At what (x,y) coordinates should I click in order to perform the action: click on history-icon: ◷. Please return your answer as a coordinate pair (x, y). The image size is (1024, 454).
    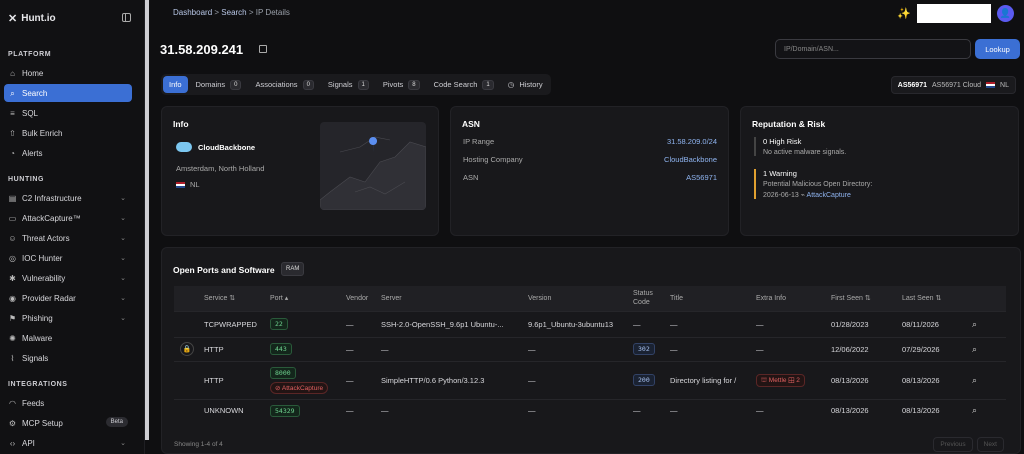
    Looking at the image, I should click on (511, 84).